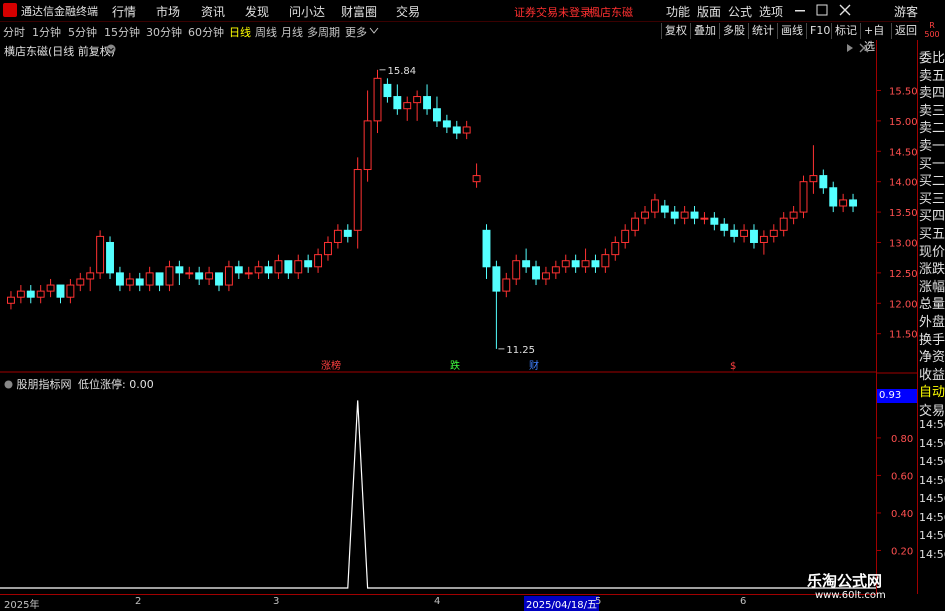 The width and height of the screenshot is (945, 611). I want to click on price-tick-label: 11.50, so click(903, 335).